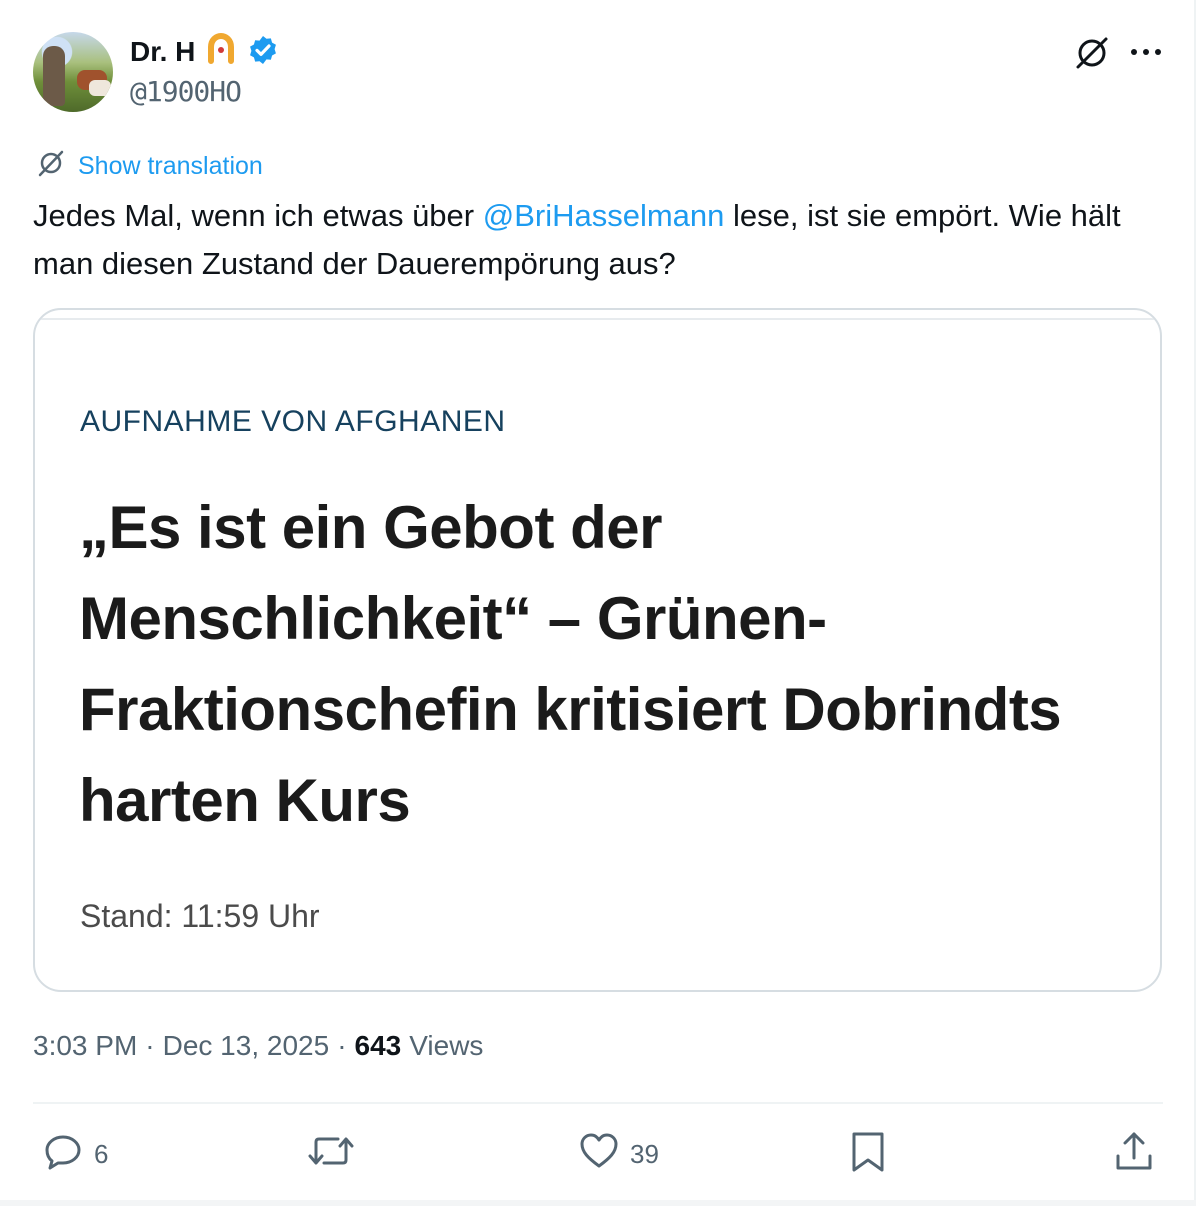 The width and height of the screenshot is (1196, 1206). Describe the element at coordinates (162, 52) in the screenshot. I see `display-name: Dr. H` at that location.